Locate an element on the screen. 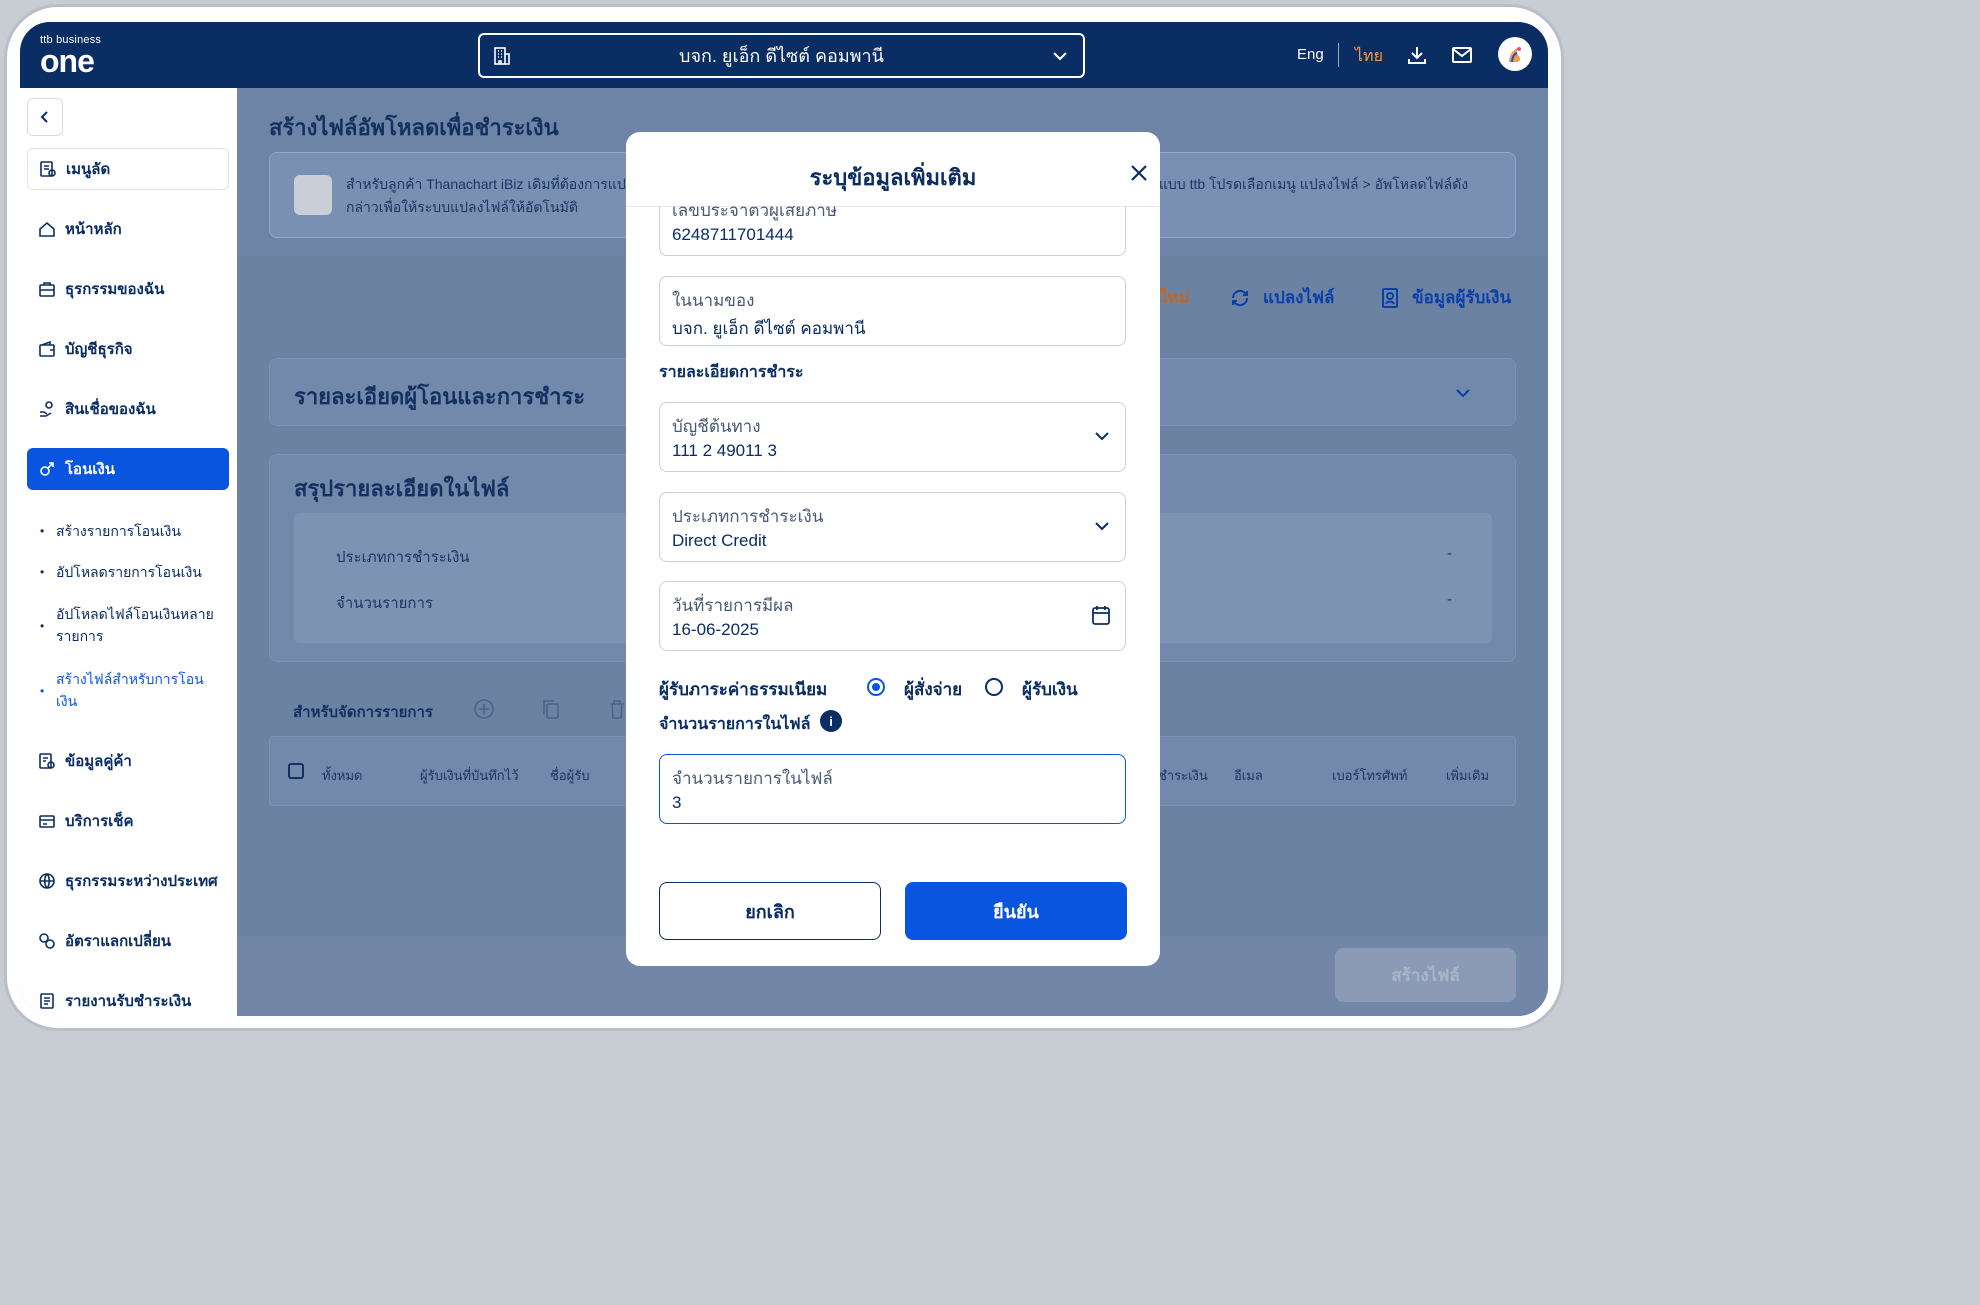 This screenshot has width=1980, height=1305. add-icon is located at coordinates (484, 709).